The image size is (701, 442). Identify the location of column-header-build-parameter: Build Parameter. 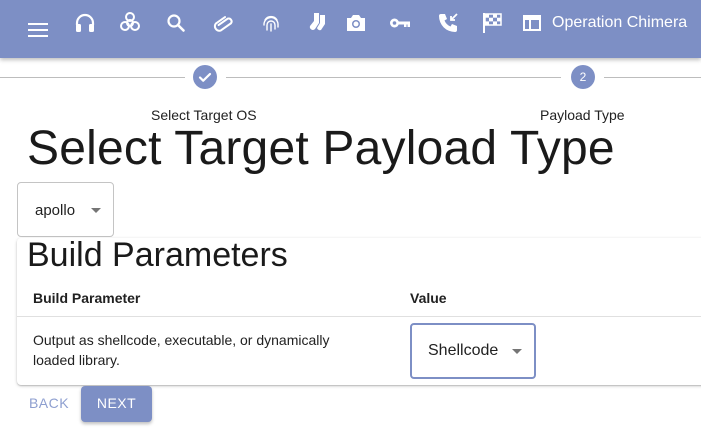
(87, 298).